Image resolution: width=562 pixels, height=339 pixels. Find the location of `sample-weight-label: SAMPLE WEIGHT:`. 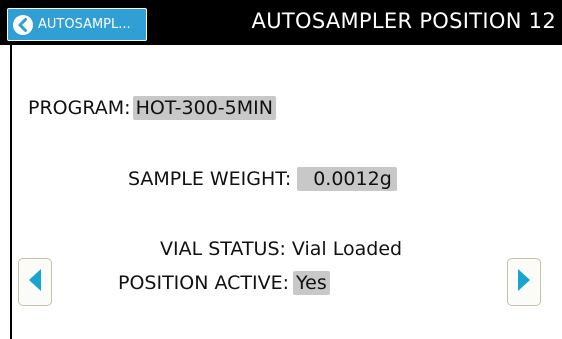

sample-weight-label: SAMPLE WEIGHT: is located at coordinates (210, 179).